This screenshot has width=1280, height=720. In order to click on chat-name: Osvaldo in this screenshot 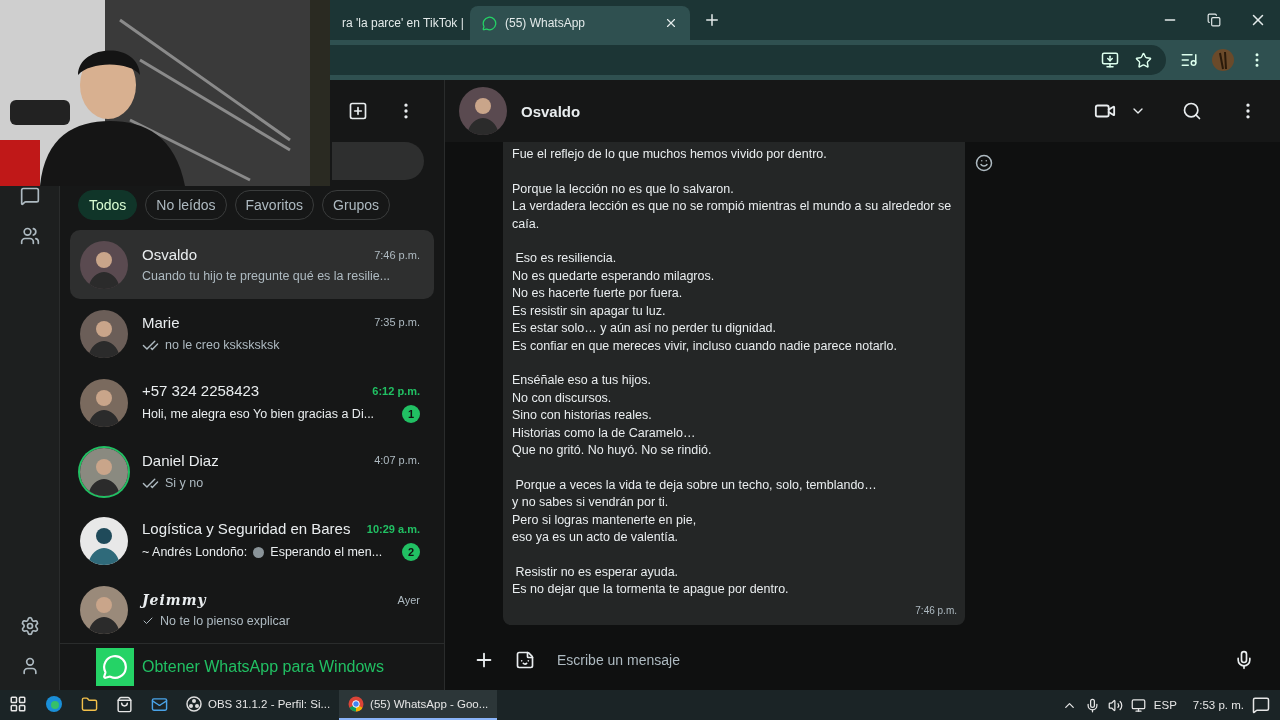, I will do `click(170, 254)`.